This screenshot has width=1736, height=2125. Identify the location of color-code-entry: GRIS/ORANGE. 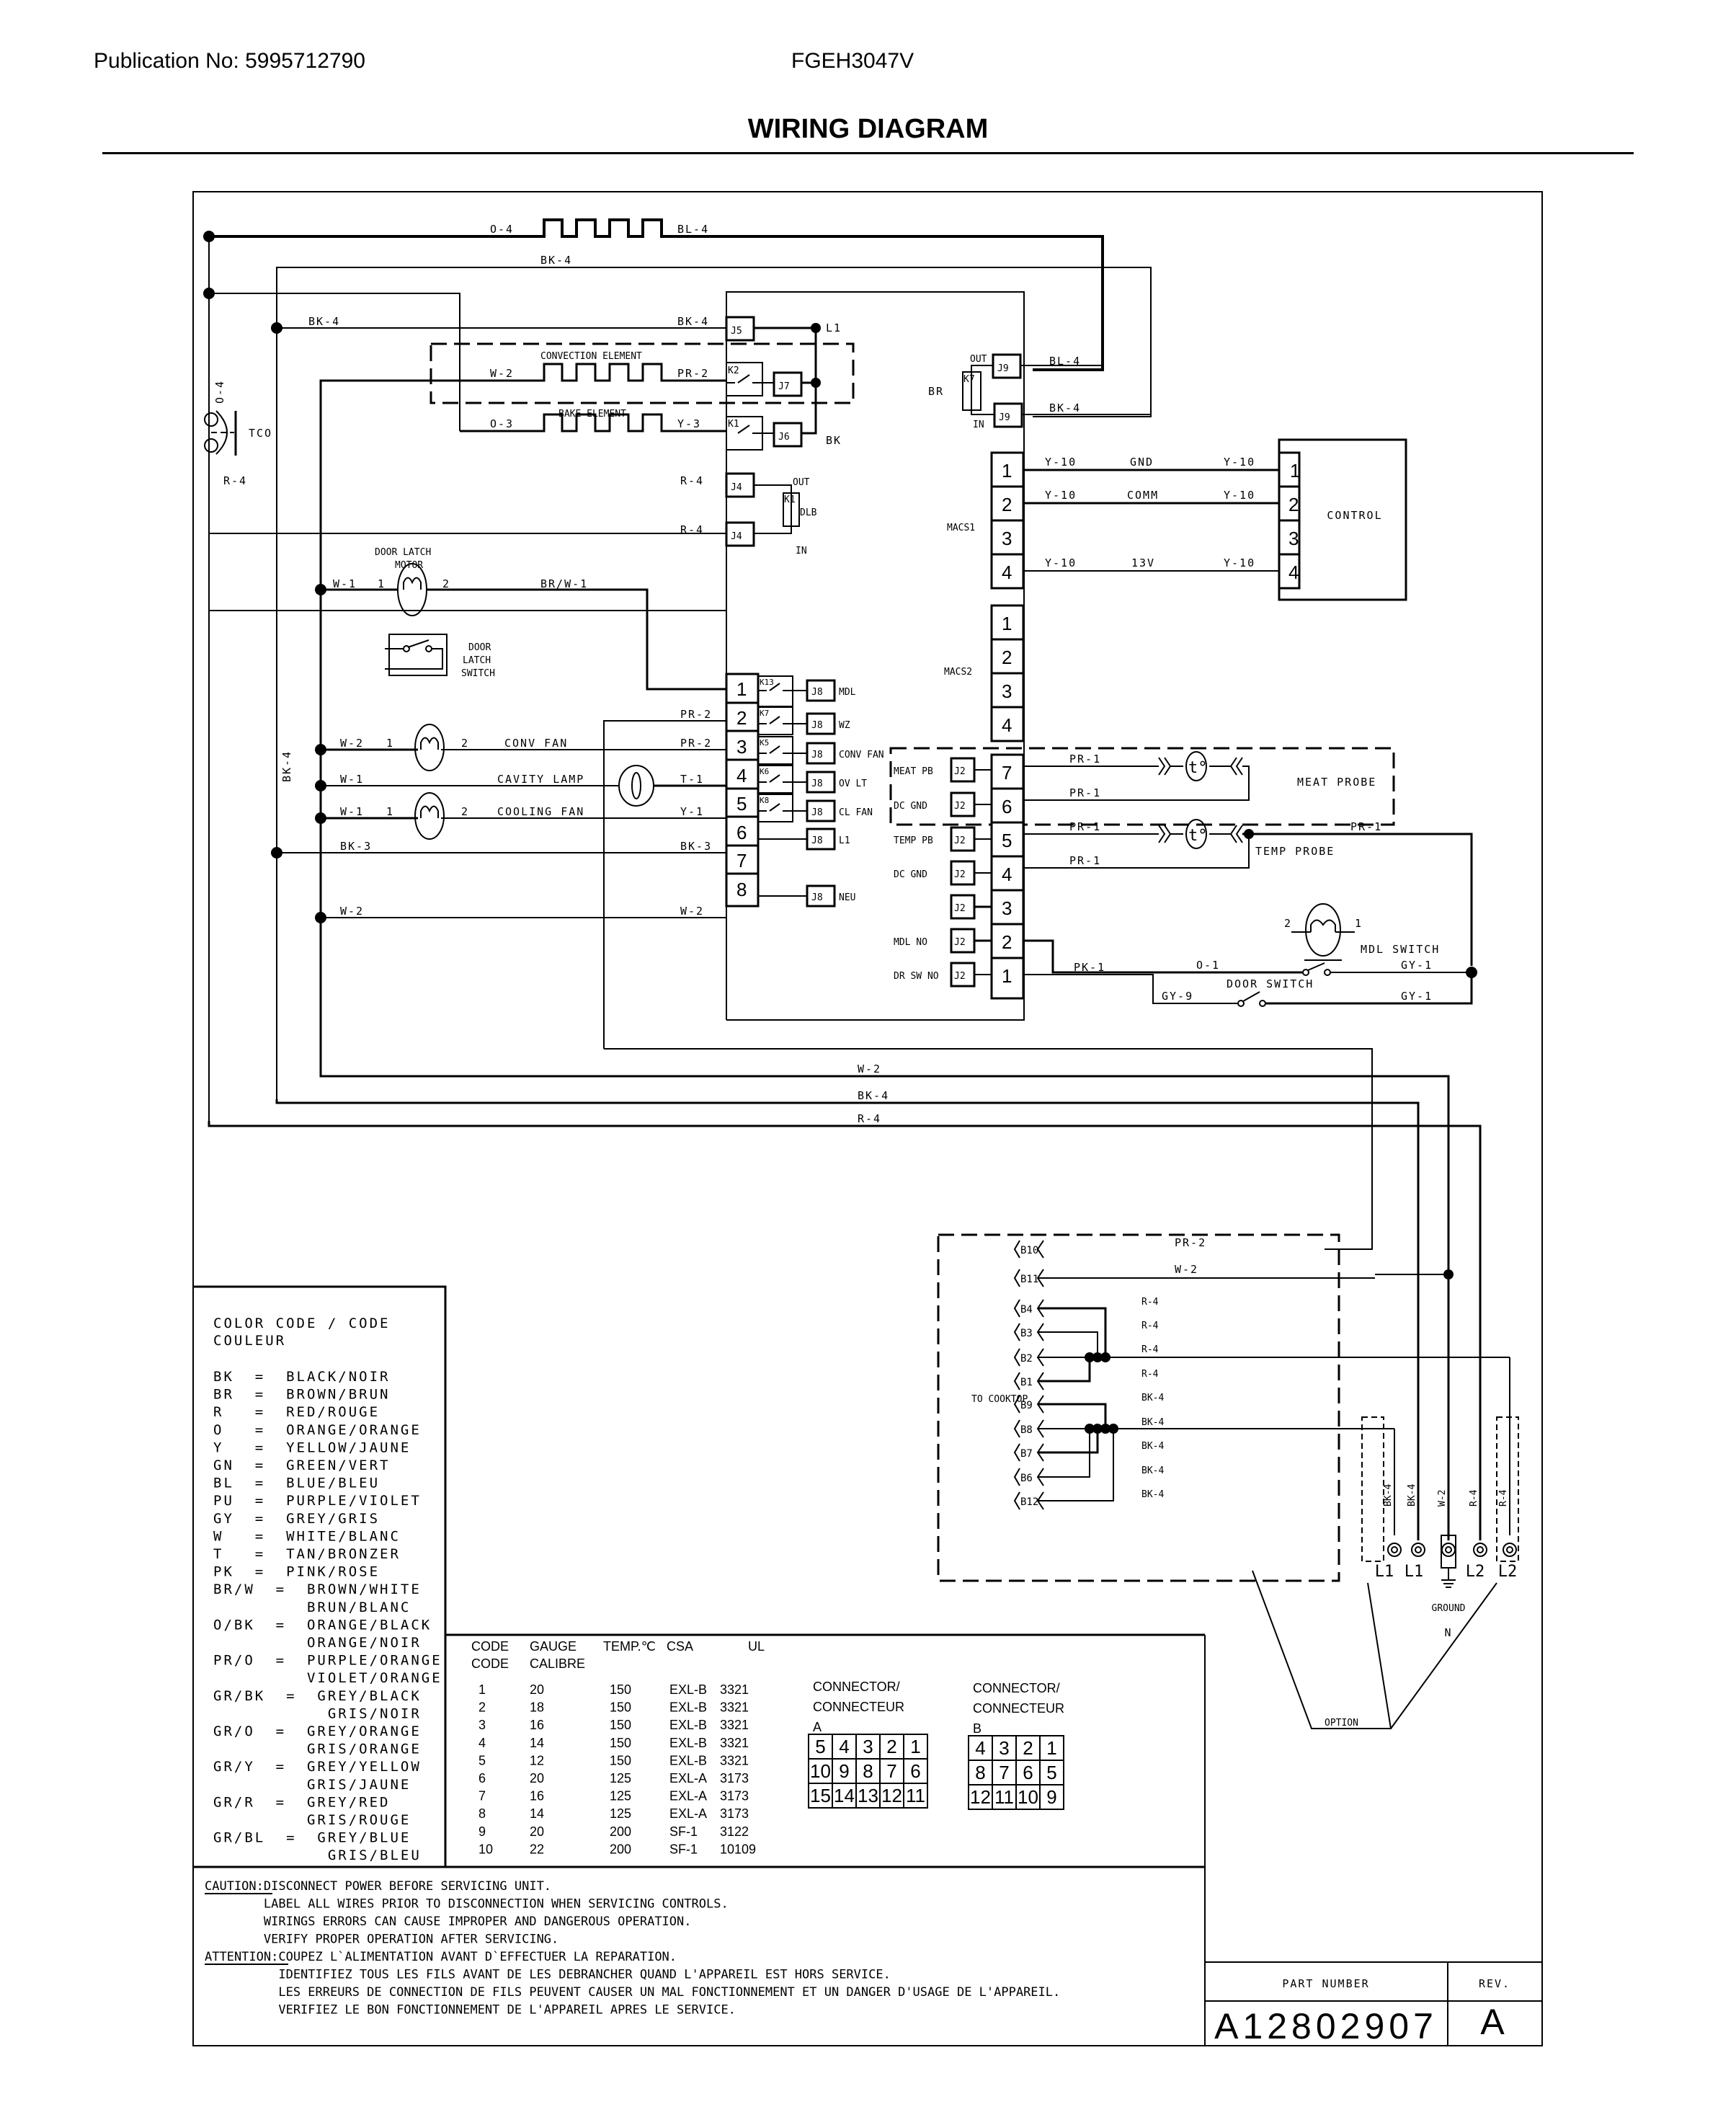
(317, 1749).